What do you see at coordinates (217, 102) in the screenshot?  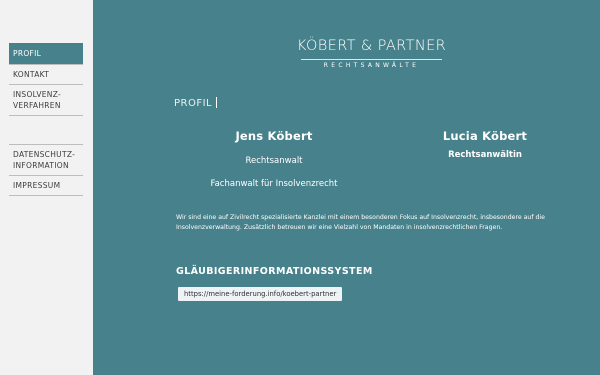 I see `title-cursor-bar` at bounding box center [217, 102].